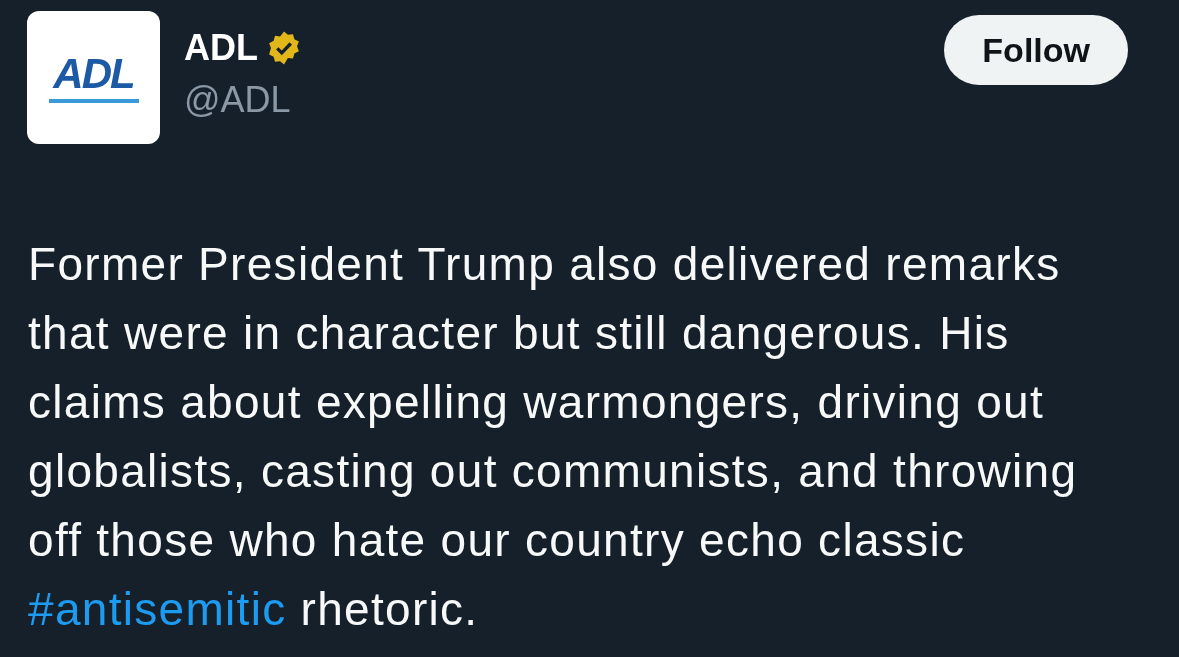  What do you see at coordinates (93, 74) in the screenshot?
I see `logo-text: ADL` at bounding box center [93, 74].